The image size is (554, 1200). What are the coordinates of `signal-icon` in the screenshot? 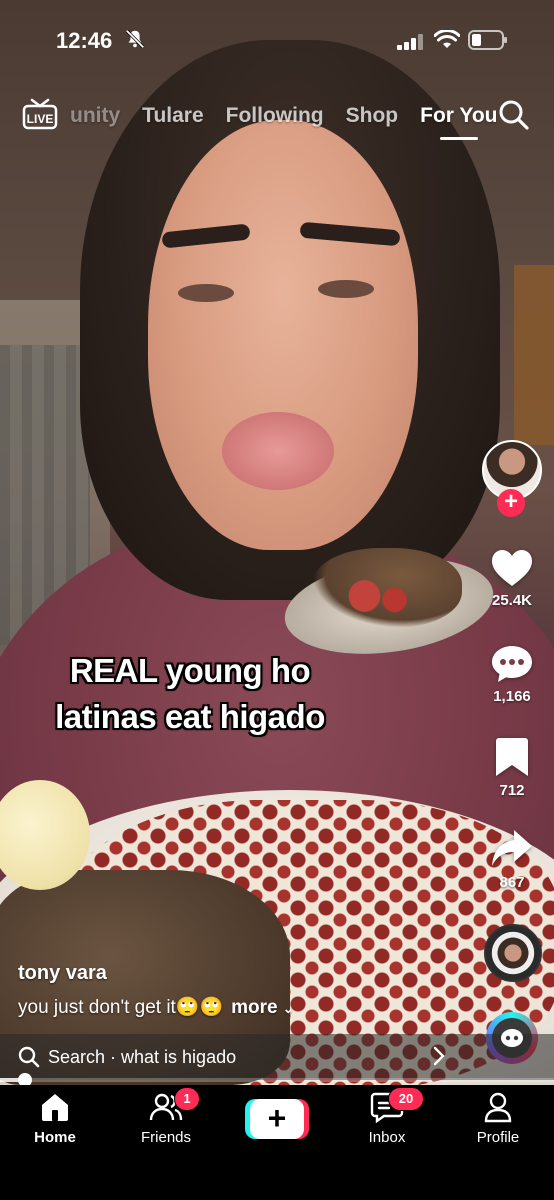 It's located at (410, 42).